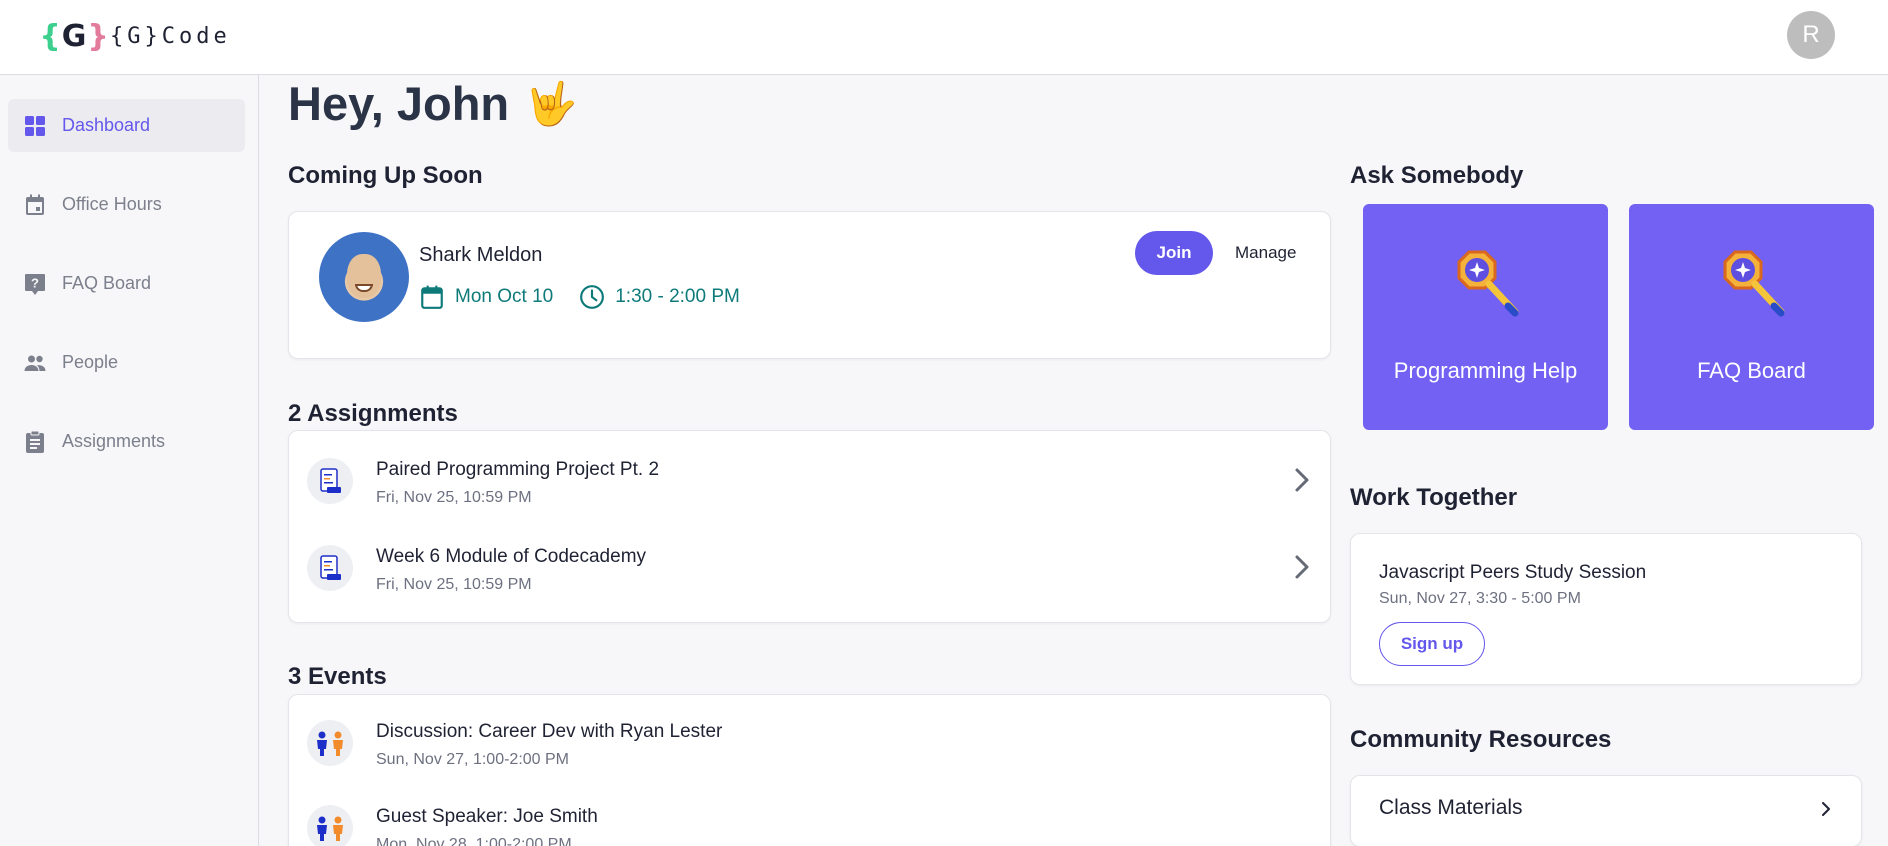 The height and width of the screenshot is (846, 1888). I want to click on events-title: 3 Events, so click(337, 676).